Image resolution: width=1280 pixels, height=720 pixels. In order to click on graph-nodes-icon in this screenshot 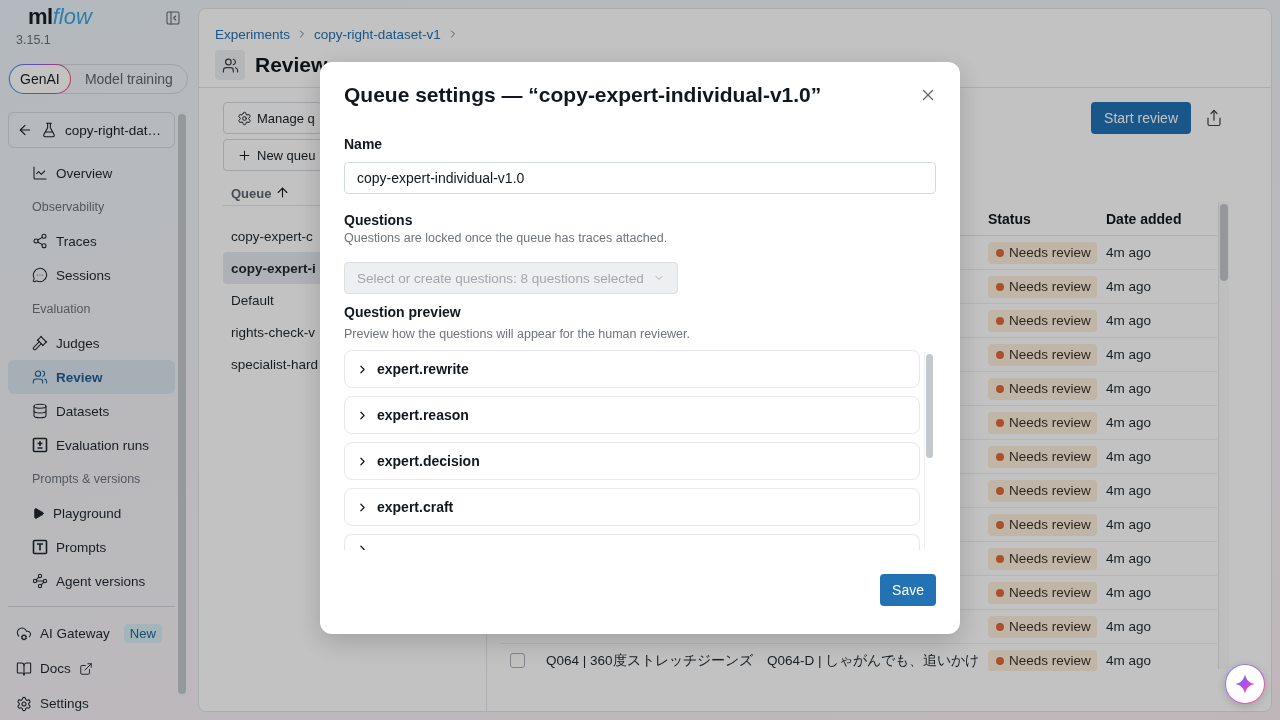, I will do `click(40, 581)`.